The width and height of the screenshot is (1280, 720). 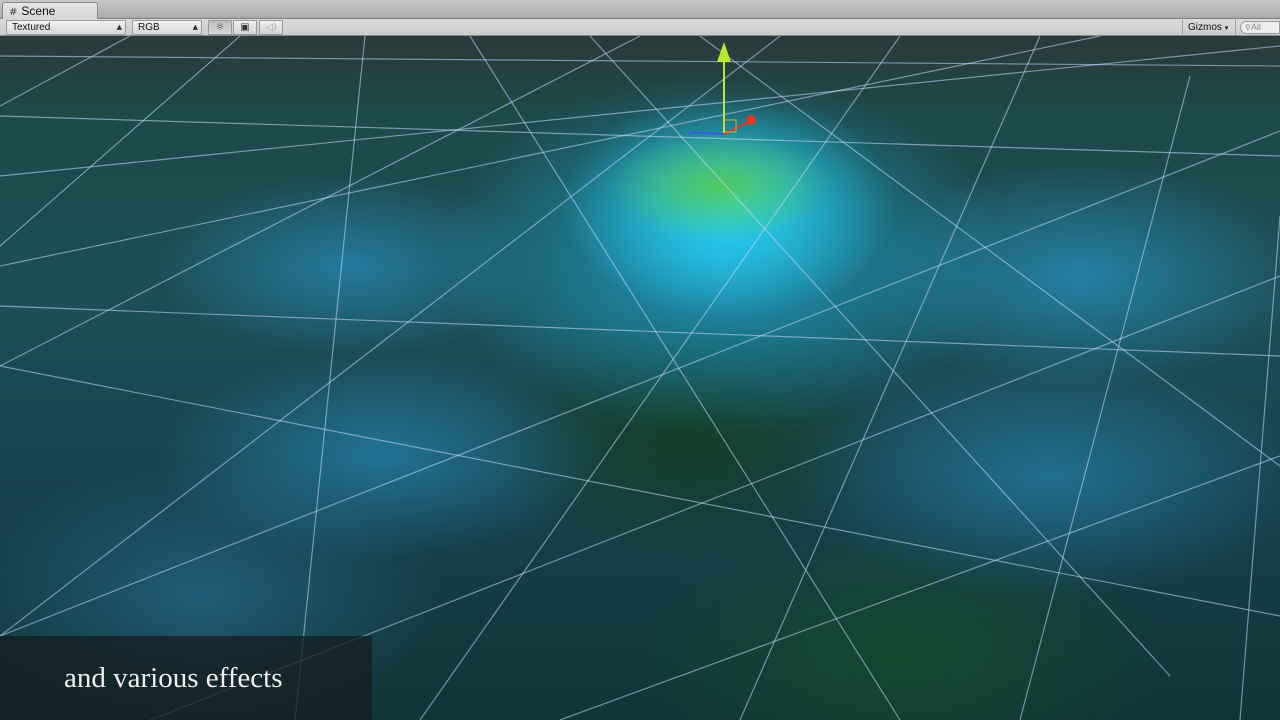 What do you see at coordinates (1226, 28) in the screenshot?
I see `dropdown-arrow-icon: ▾` at bounding box center [1226, 28].